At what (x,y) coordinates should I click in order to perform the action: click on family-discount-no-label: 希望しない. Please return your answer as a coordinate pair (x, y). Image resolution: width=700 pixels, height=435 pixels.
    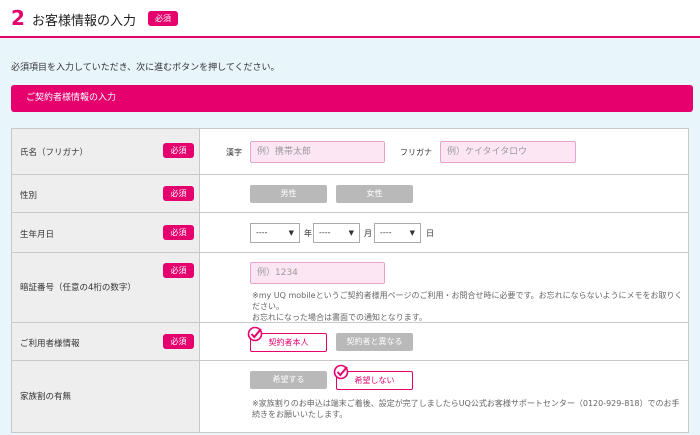
    Looking at the image, I should click on (374, 380).